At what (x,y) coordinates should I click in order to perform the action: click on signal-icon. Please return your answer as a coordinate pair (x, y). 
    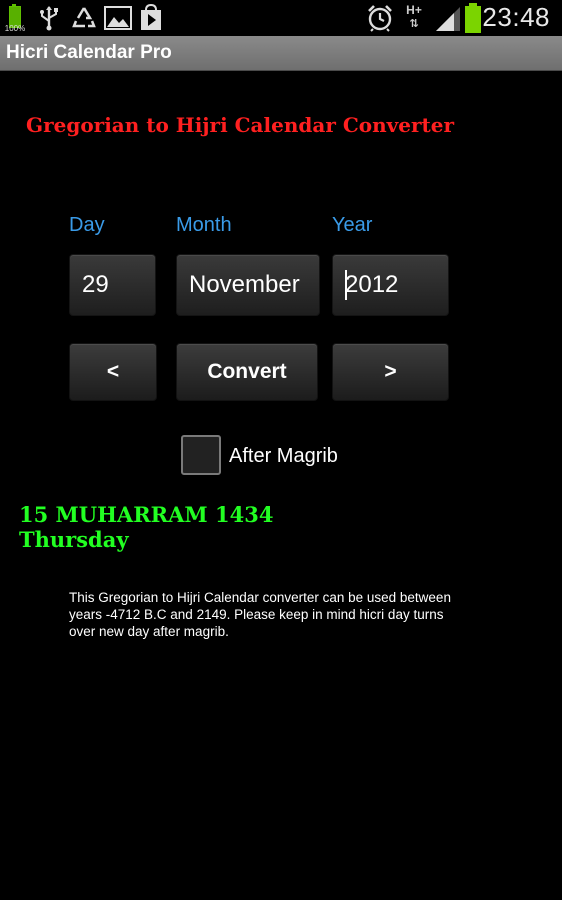
    Looking at the image, I should click on (448, 19).